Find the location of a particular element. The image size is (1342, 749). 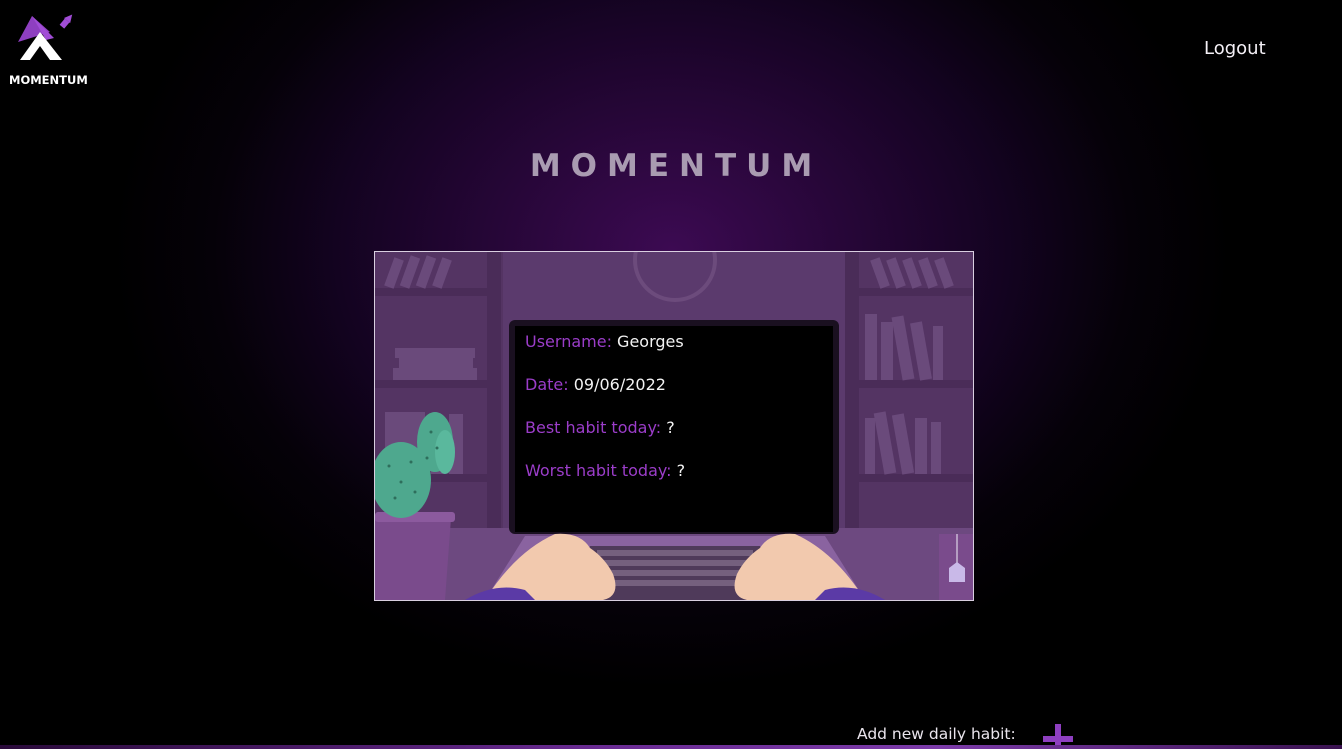

logo-text: MOMENTUM is located at coordinates (48, 80).